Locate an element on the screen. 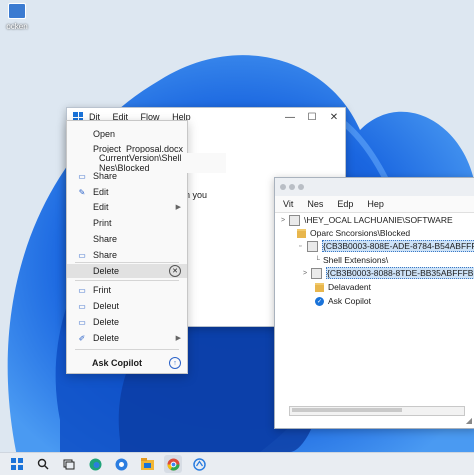 The height and width of the screenshot is (475, 474). file-explorer-icon is located at coordinates (147, 464).